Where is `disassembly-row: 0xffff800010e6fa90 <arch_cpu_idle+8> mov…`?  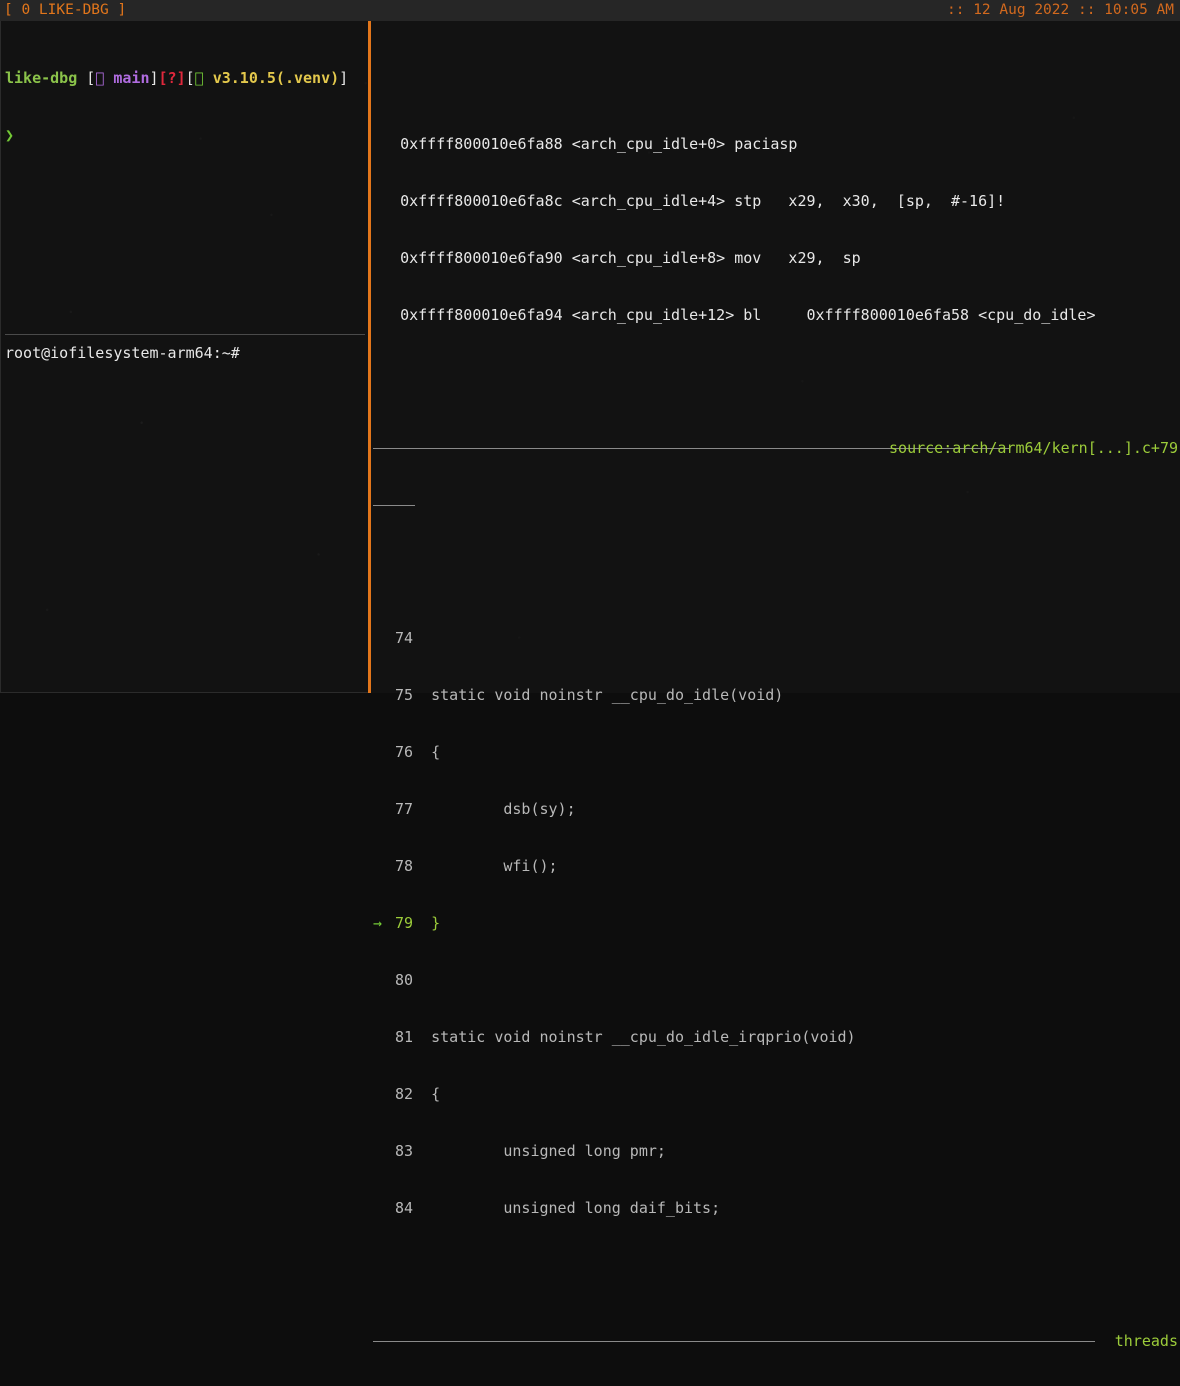
disassembly-row: 0xffff800010e6fa90 <arch_cpu_idle+8> mov… is located at coordinates (776, 258).